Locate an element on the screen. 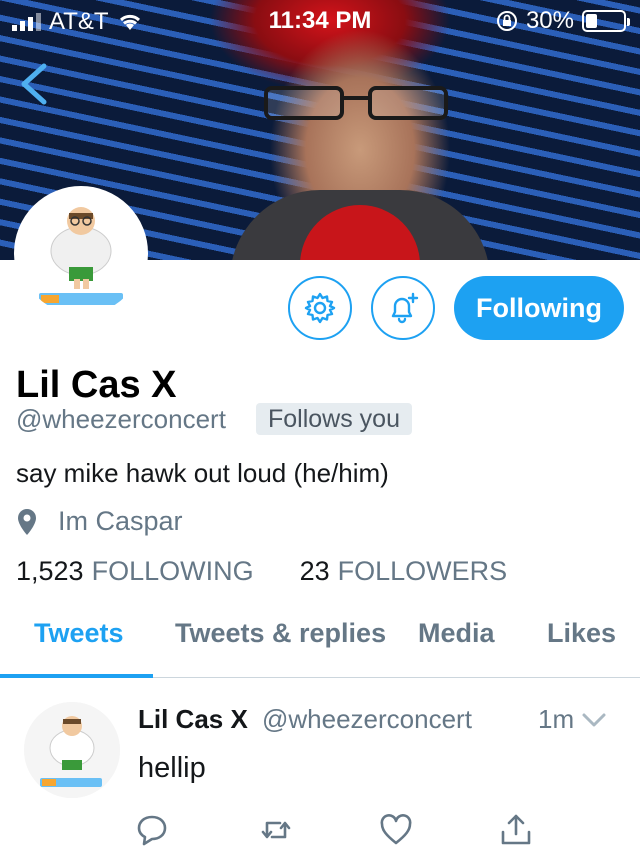  location-text: Im Caspar is located at coordinates (120, 521).